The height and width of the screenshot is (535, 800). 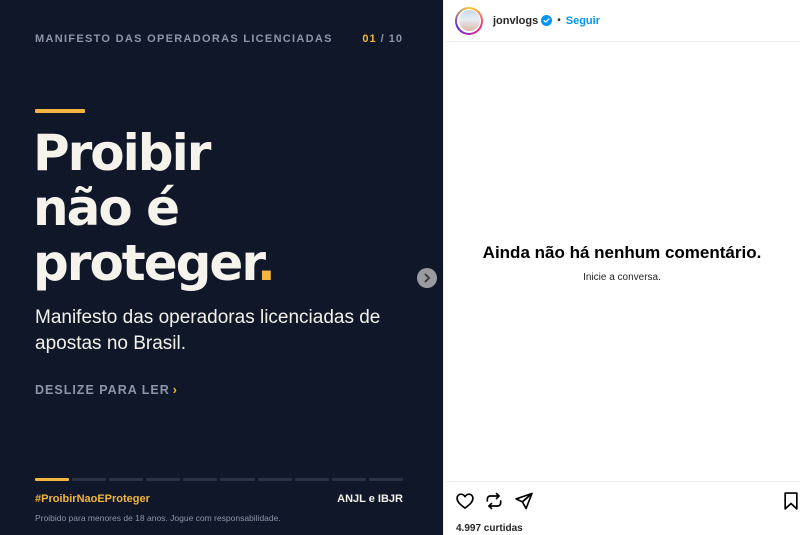 I want to click on swipe-hint: DESLIZE PARA LER ›, so click(x=106, y=390).